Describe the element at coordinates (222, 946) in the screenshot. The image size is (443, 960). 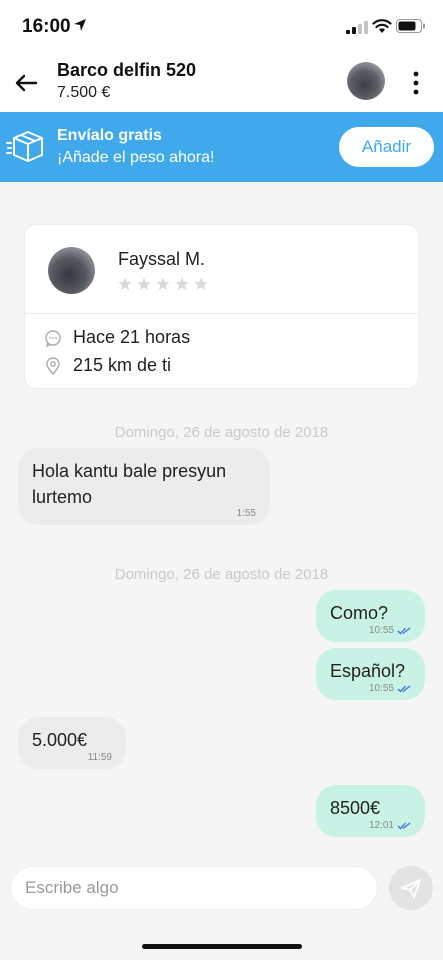
I see `home-indicator` at that location.